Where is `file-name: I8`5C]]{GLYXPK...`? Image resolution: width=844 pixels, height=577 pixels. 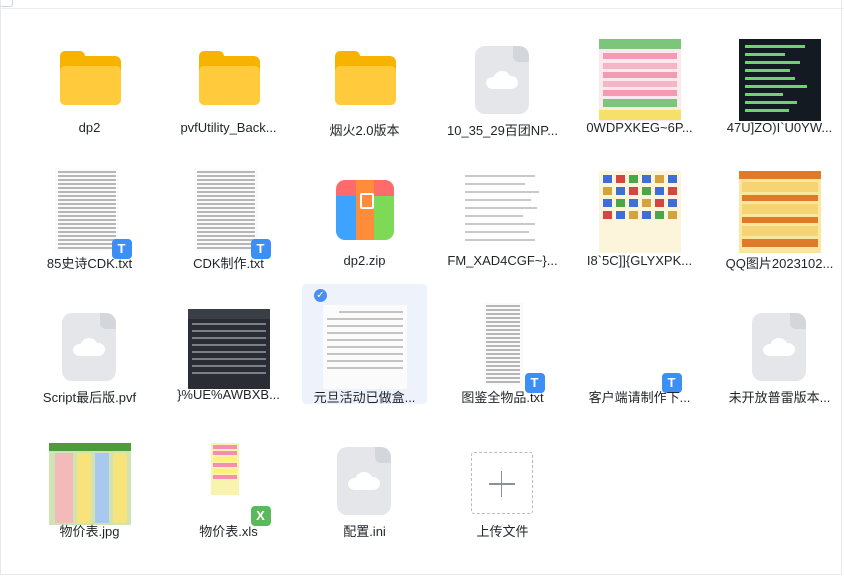
file-name: I8`5C]]{GLYXPK... is located at coordinates (639, 260).